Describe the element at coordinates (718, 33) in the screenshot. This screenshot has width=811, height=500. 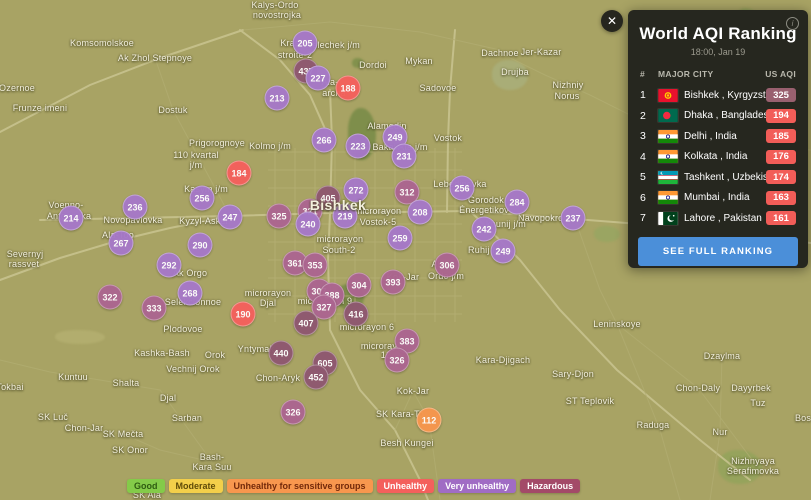
I see `panel-title: World AQI Ranking` at that location.